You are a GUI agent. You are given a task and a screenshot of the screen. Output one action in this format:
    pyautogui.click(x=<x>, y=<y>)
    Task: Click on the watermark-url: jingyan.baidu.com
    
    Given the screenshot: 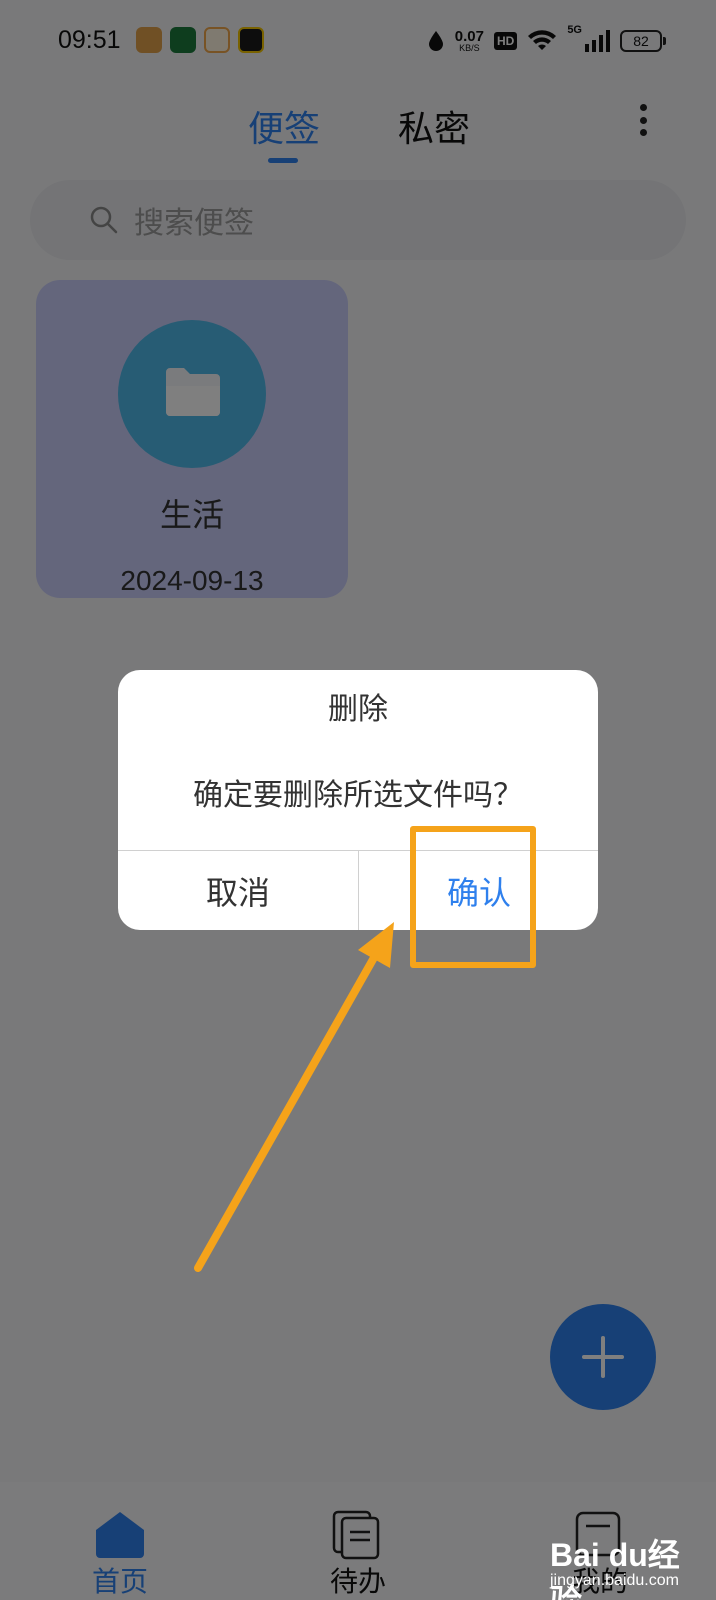 What is the action you would take?
    pyautogui.click(x=614, y=1580)
    